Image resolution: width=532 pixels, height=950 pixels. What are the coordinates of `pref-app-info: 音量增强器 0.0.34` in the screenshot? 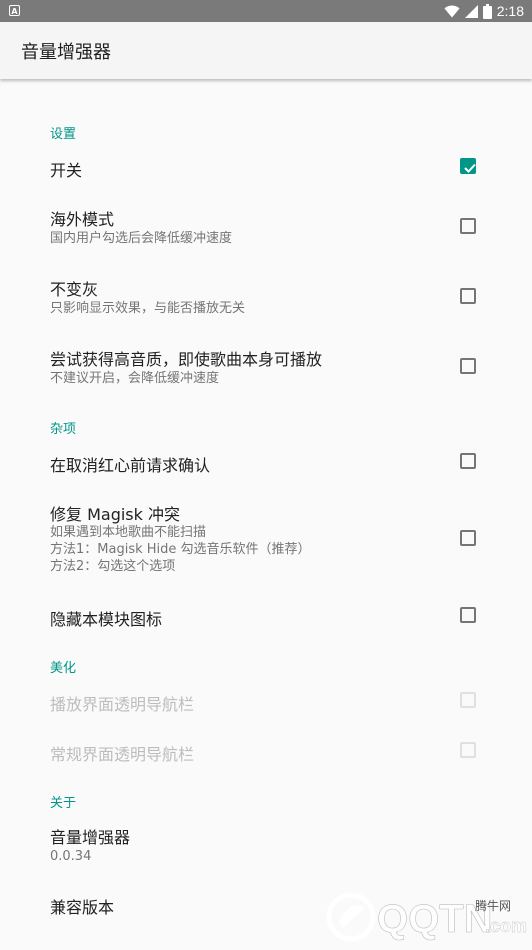 It's located at (266, 841).